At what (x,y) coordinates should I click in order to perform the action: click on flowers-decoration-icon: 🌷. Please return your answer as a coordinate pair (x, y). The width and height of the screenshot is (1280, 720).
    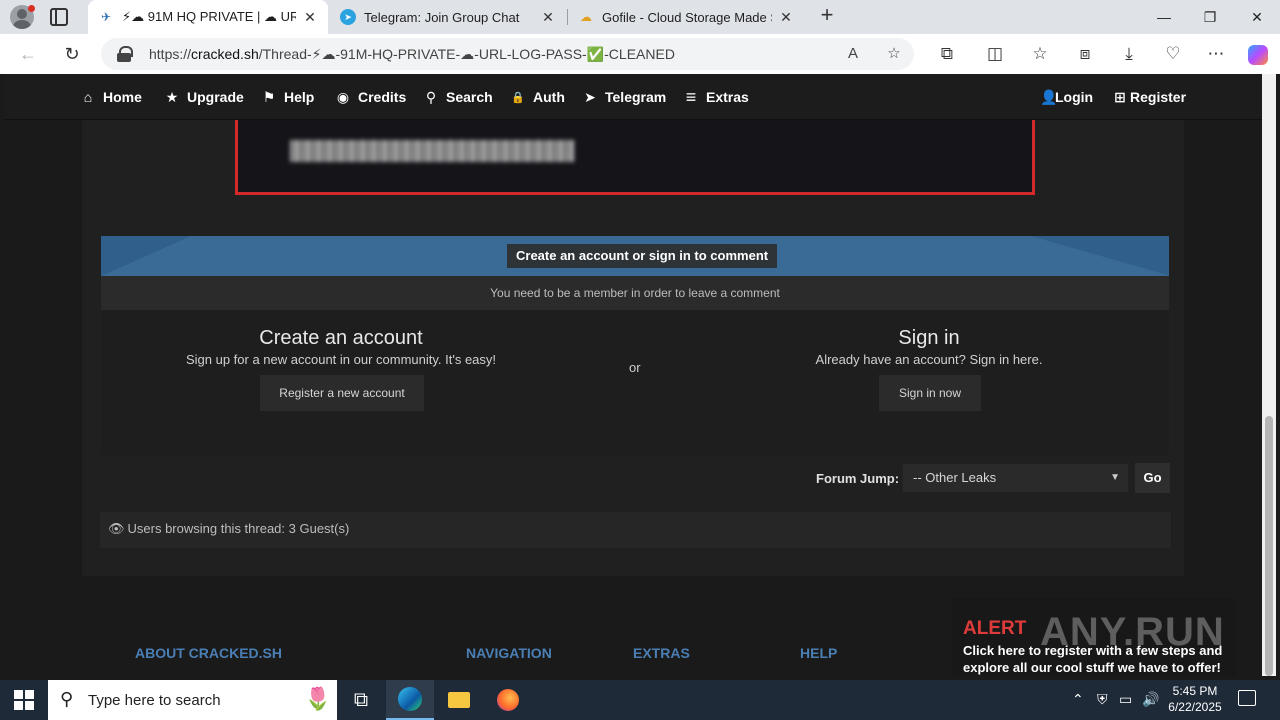
    Looking at the image, I should click on (318, 698).